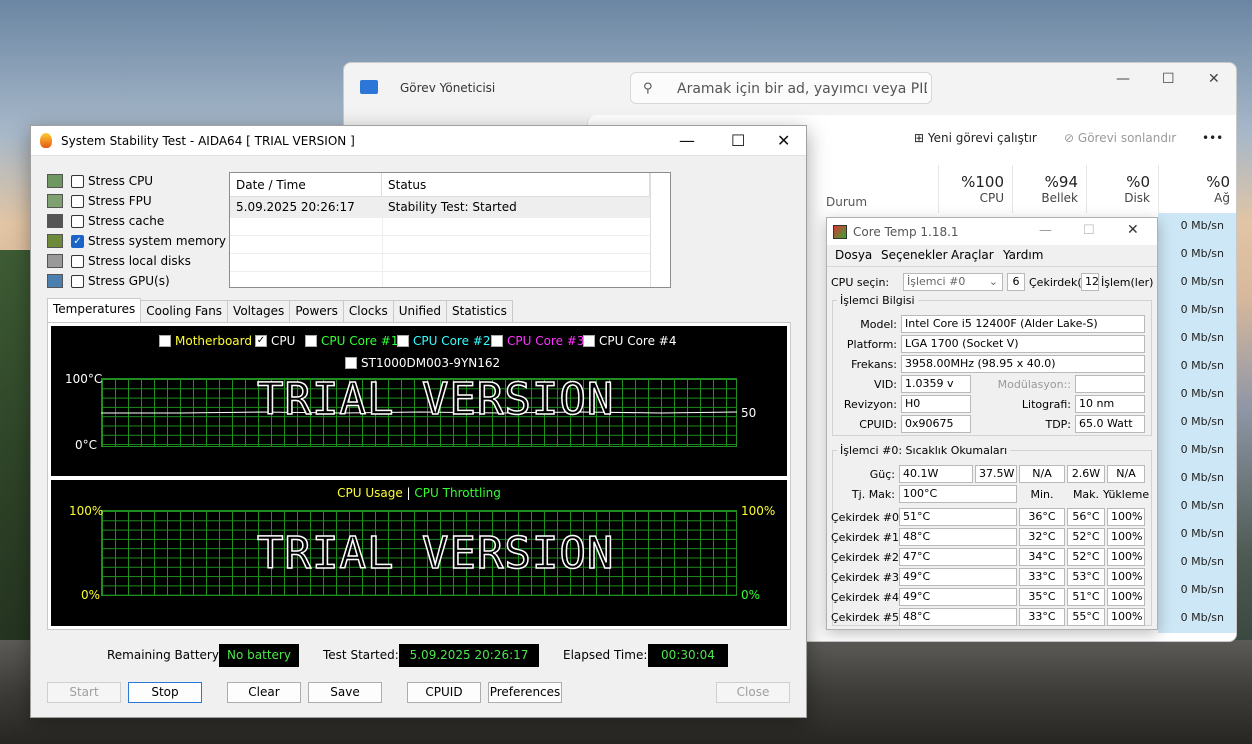  What do you see at coordinates (914, 255) in the screenshot?
I see `menu-options: Seçenekler` at bounding box center [914, 255].